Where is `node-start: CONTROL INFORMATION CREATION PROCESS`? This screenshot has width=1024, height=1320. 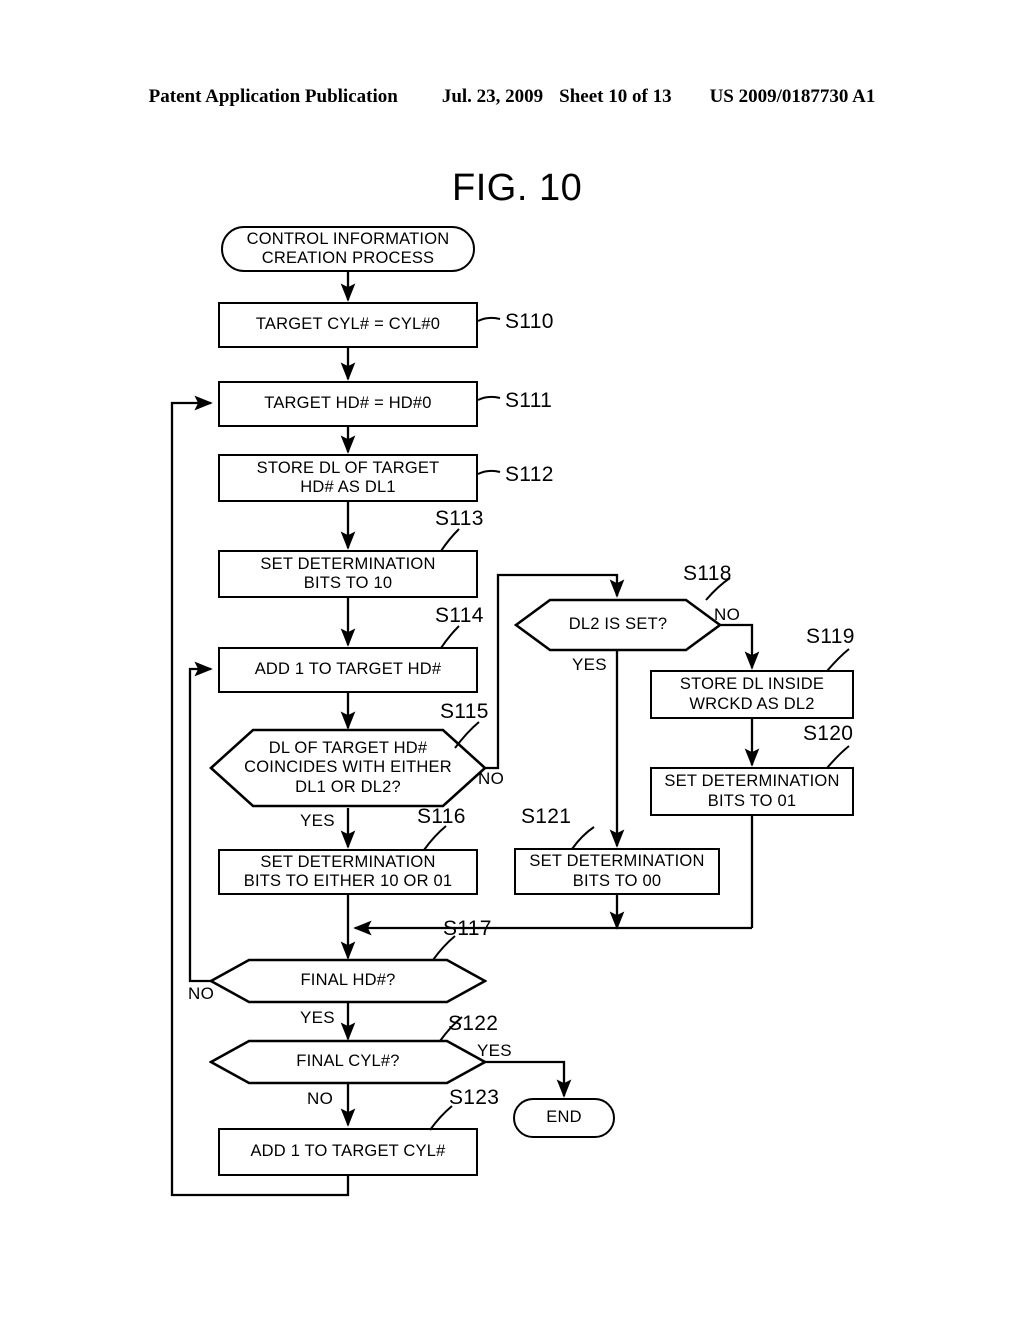
node-start: CONTROL INFORMATION CREATION PROCESS is located at coordinates (348, 249).